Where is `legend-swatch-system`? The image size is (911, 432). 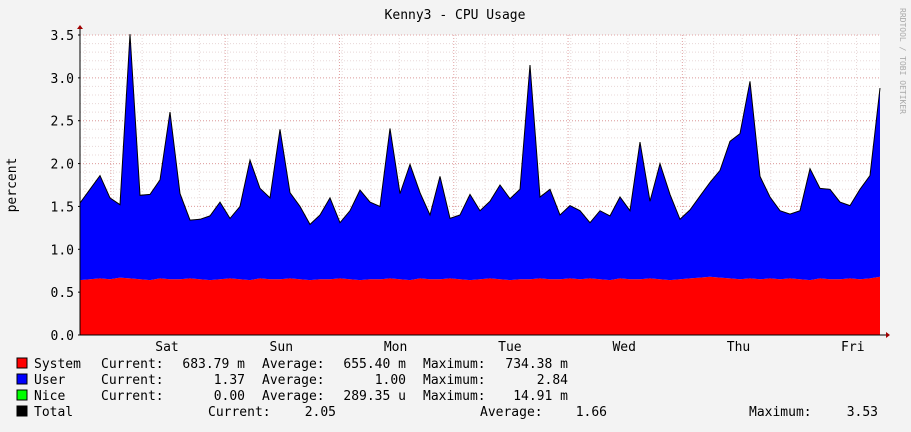
legend-swatch-system is located at coordinates (22, 363).